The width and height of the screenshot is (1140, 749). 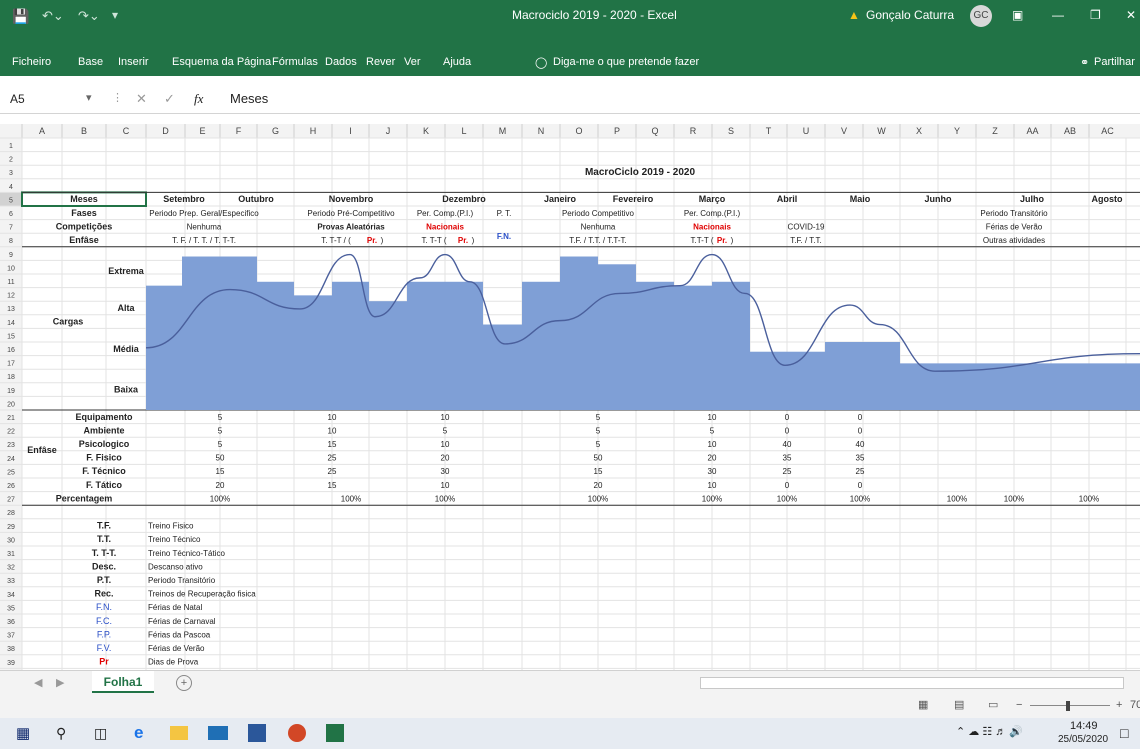 I want to click on zoom-level: 70, so click(x=1135, y=705).